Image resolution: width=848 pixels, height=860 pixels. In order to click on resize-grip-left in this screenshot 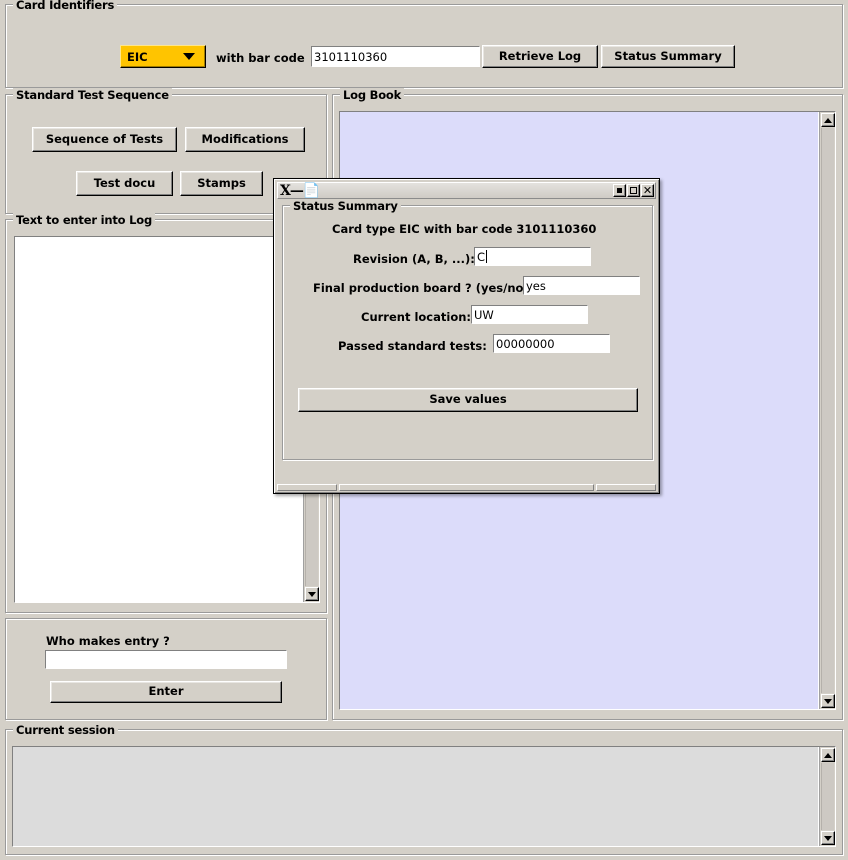, I will do `click(307, 487)`.